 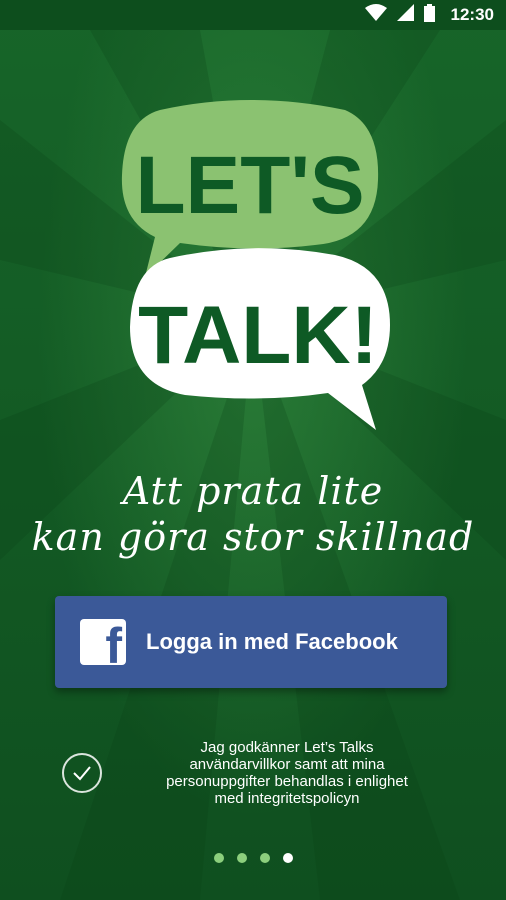 What do you see at coordinates (287, 798) in the screenshot?
I see `terms-text-line4: med integritetspolicyn` at bounding box center [287, 798].